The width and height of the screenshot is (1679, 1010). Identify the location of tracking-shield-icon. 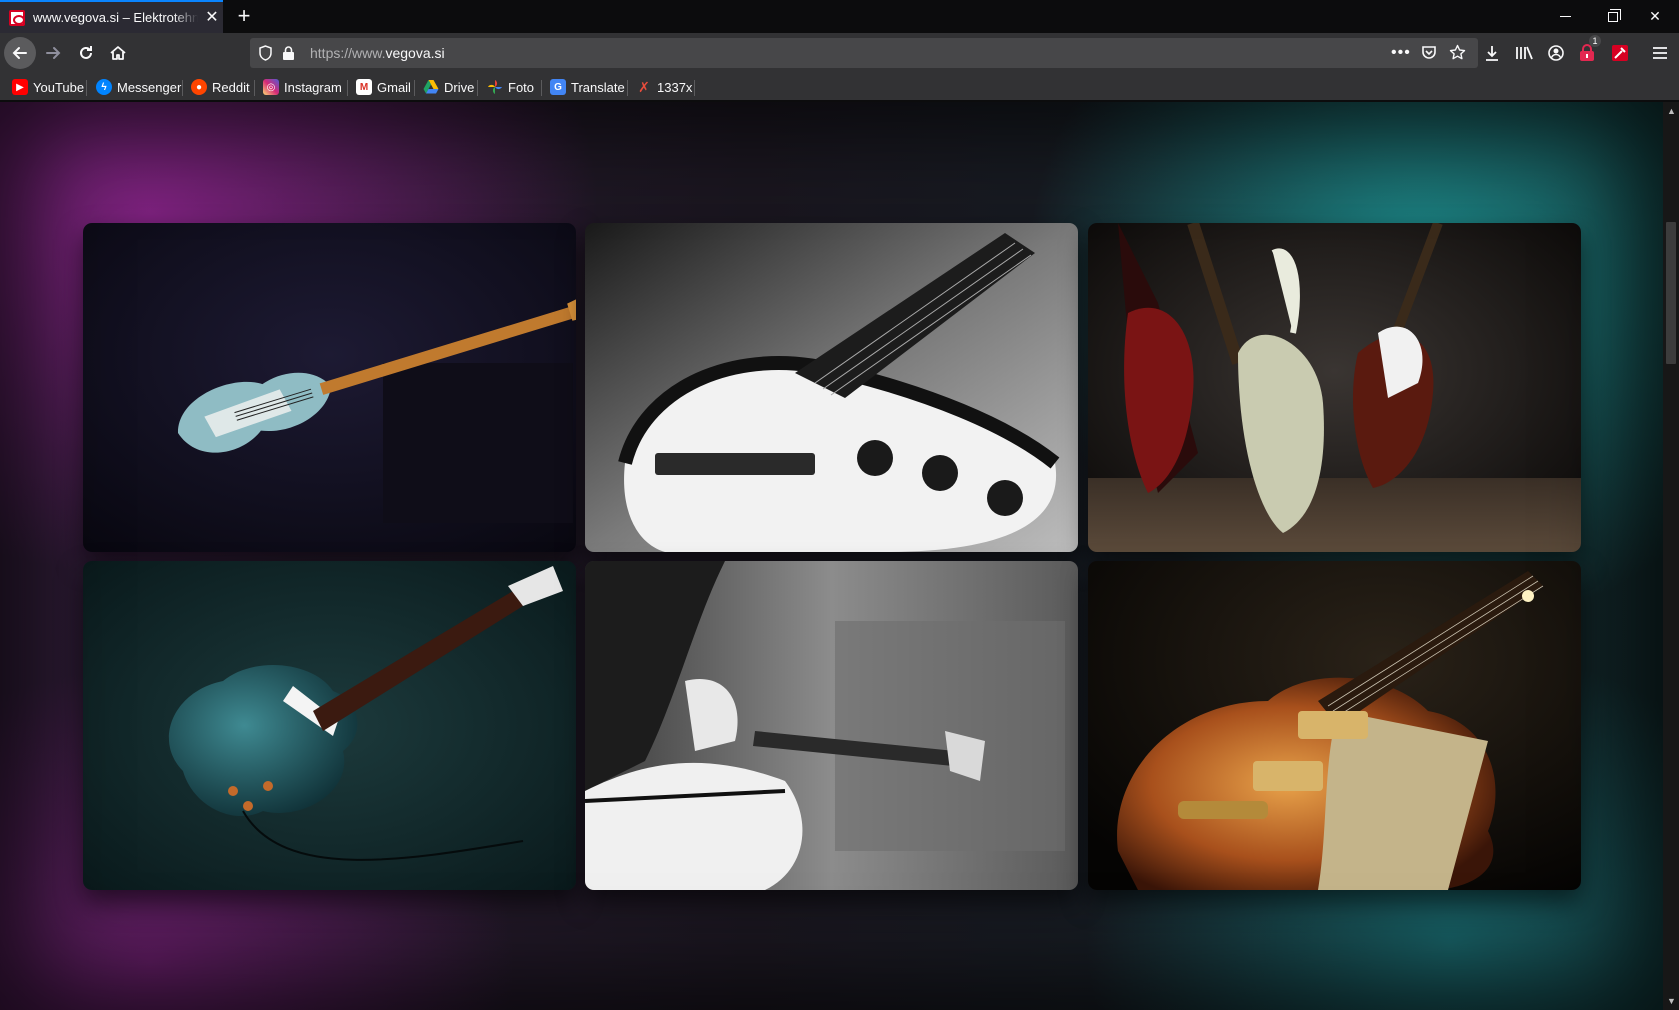
(265, 53).